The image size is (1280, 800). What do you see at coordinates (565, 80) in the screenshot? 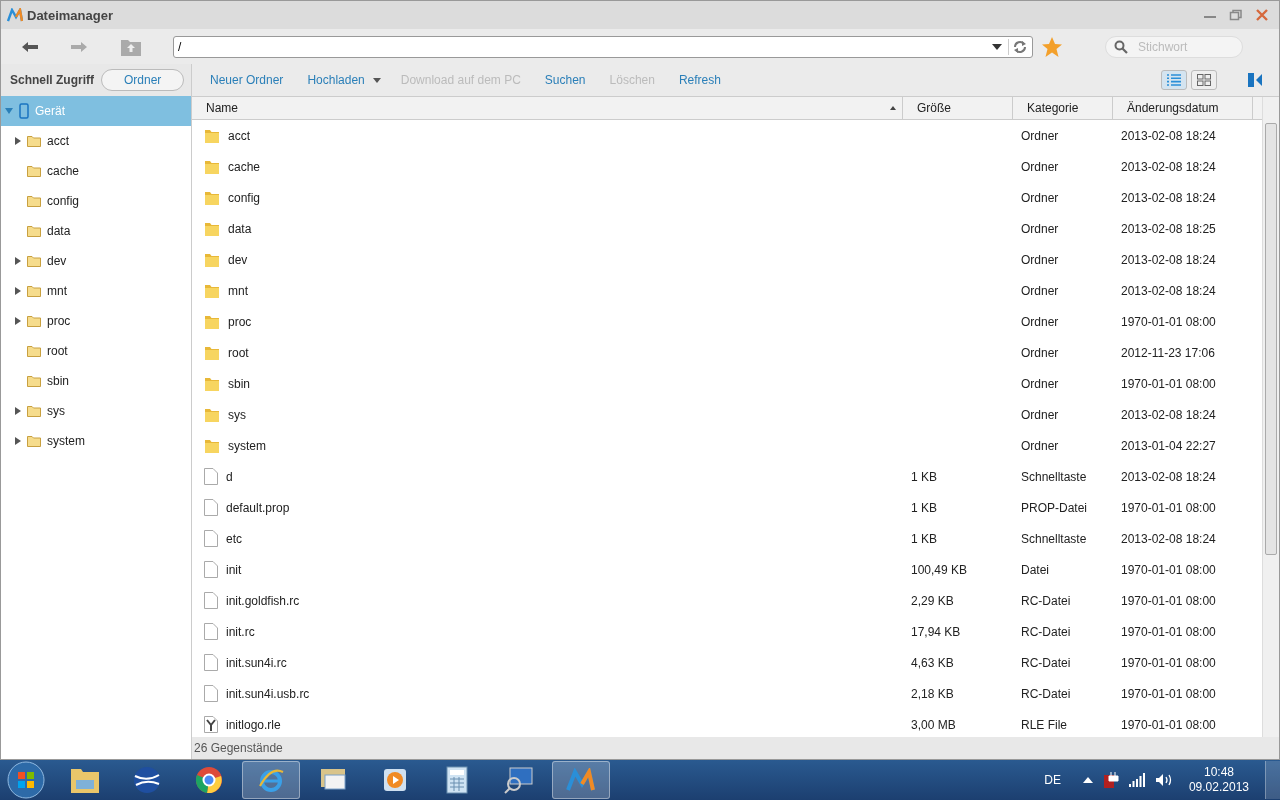
I see `toolbar-link: Suchen` at bounding box center [565, 80].